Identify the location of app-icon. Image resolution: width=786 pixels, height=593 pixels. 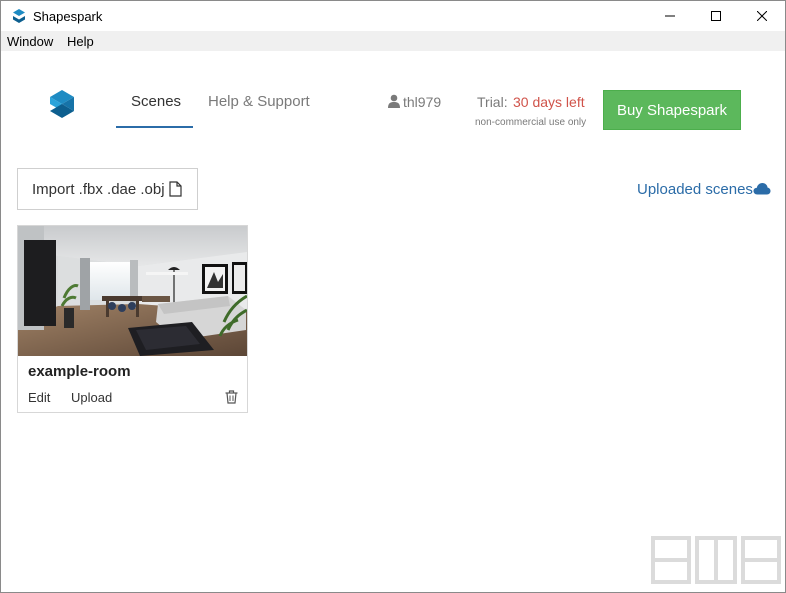
(19, 16).